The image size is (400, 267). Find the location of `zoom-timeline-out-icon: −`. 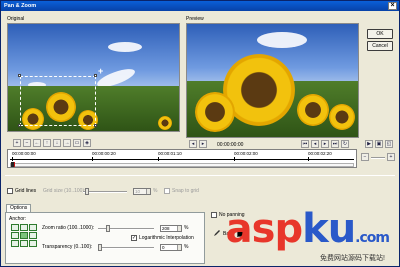

zoom-timeline-out-icon: − is located at coordinates (365, 157).